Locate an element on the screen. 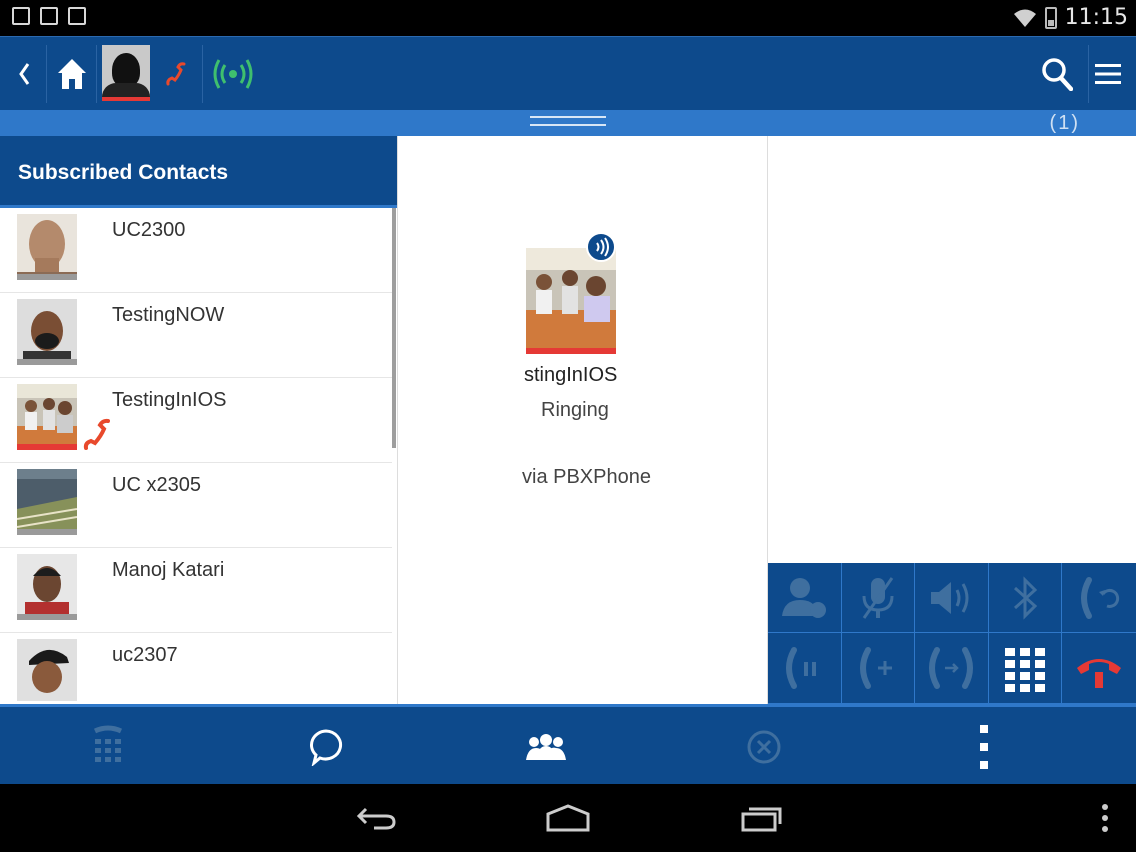 This screenshot has width=1136, height=852. scrollbar is located at coordinates (394, 328).